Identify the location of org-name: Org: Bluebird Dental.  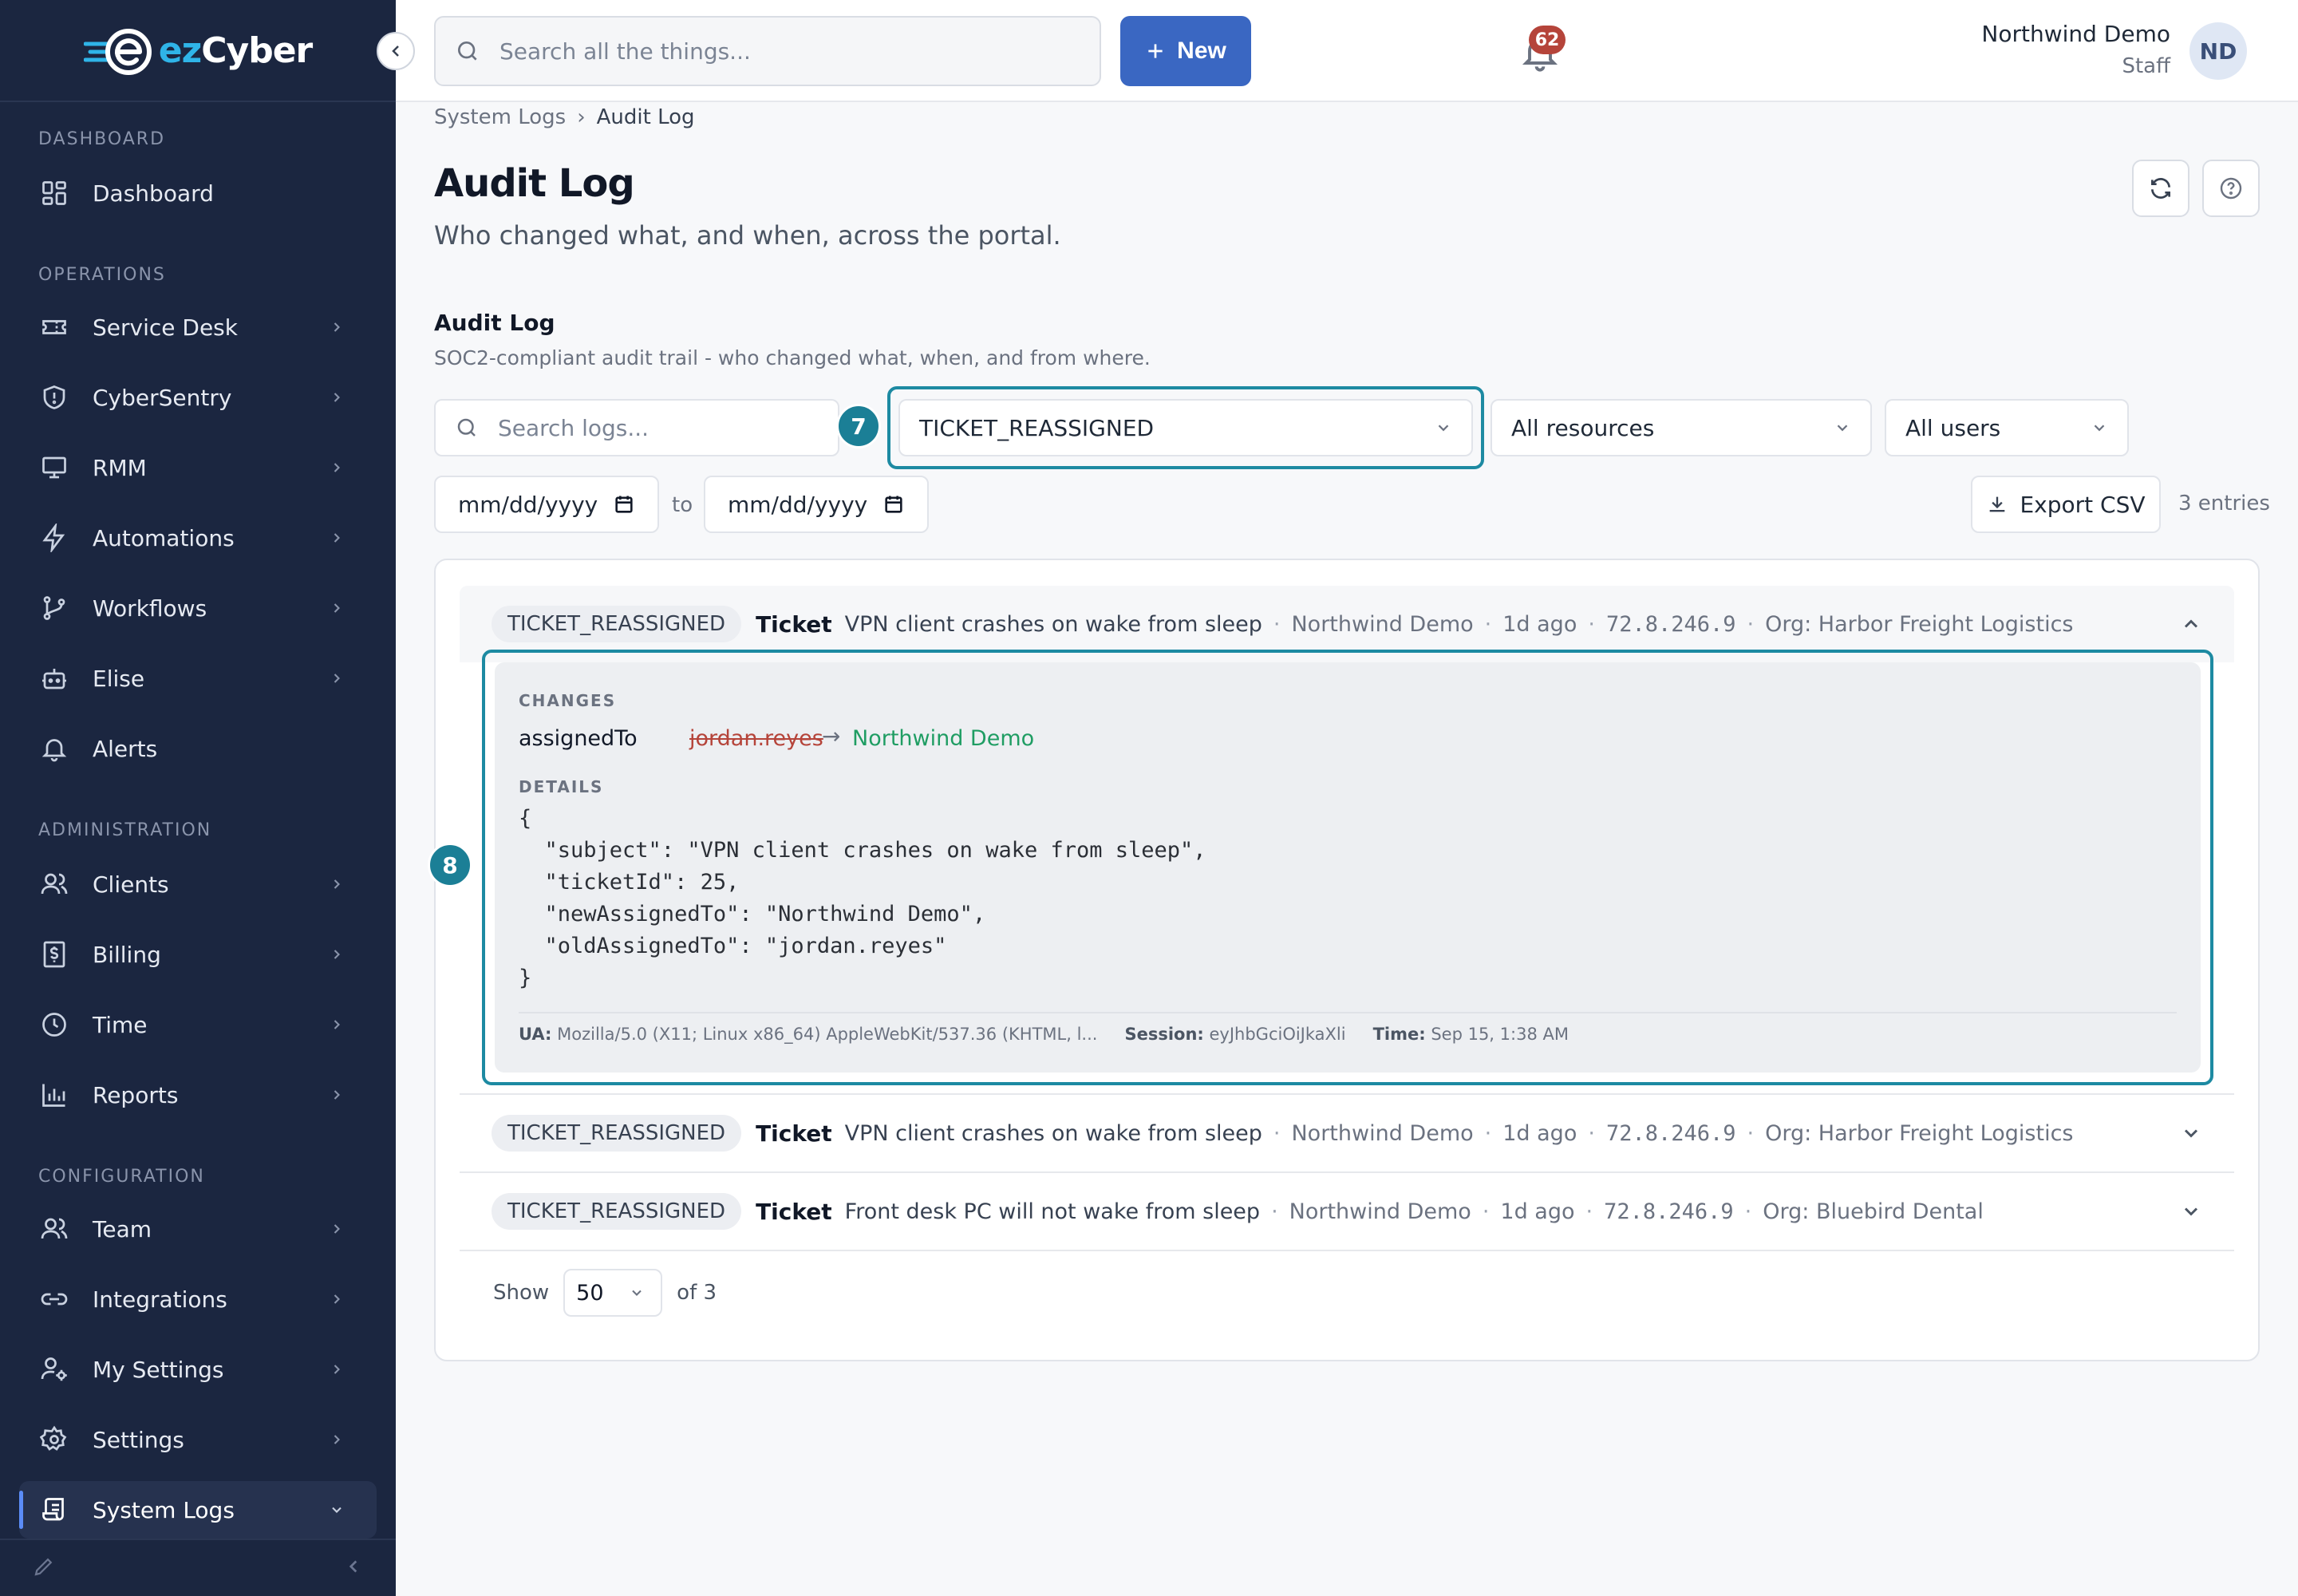
(1874, 1211).